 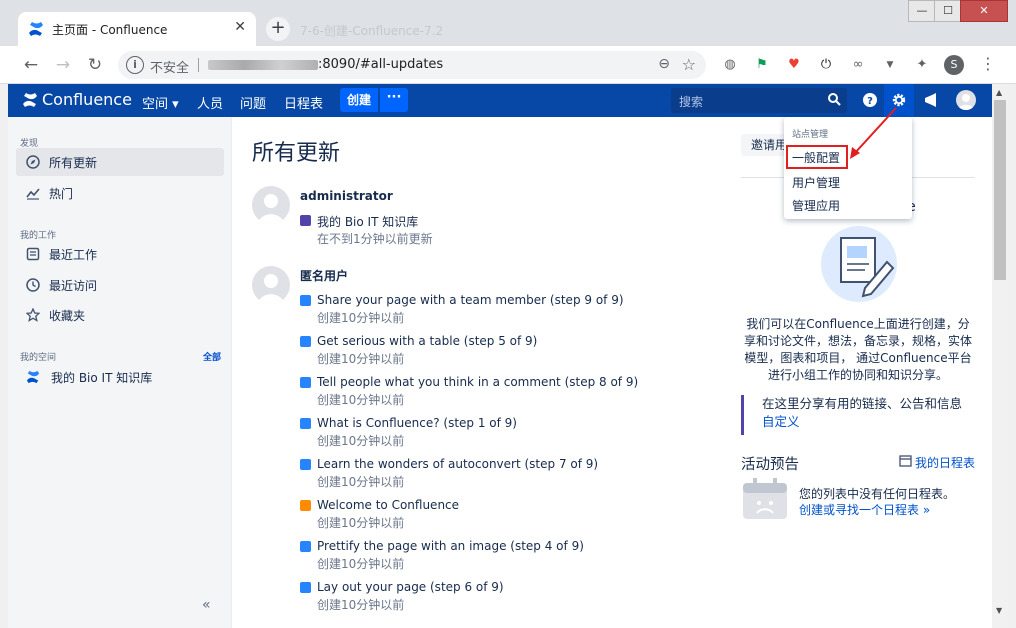 What do you see at coordinates (877, 494) in the screenshot?
I see `empty-calendar-text: 您的列表中没有任何日程表。` at bounding box center [877, 494].